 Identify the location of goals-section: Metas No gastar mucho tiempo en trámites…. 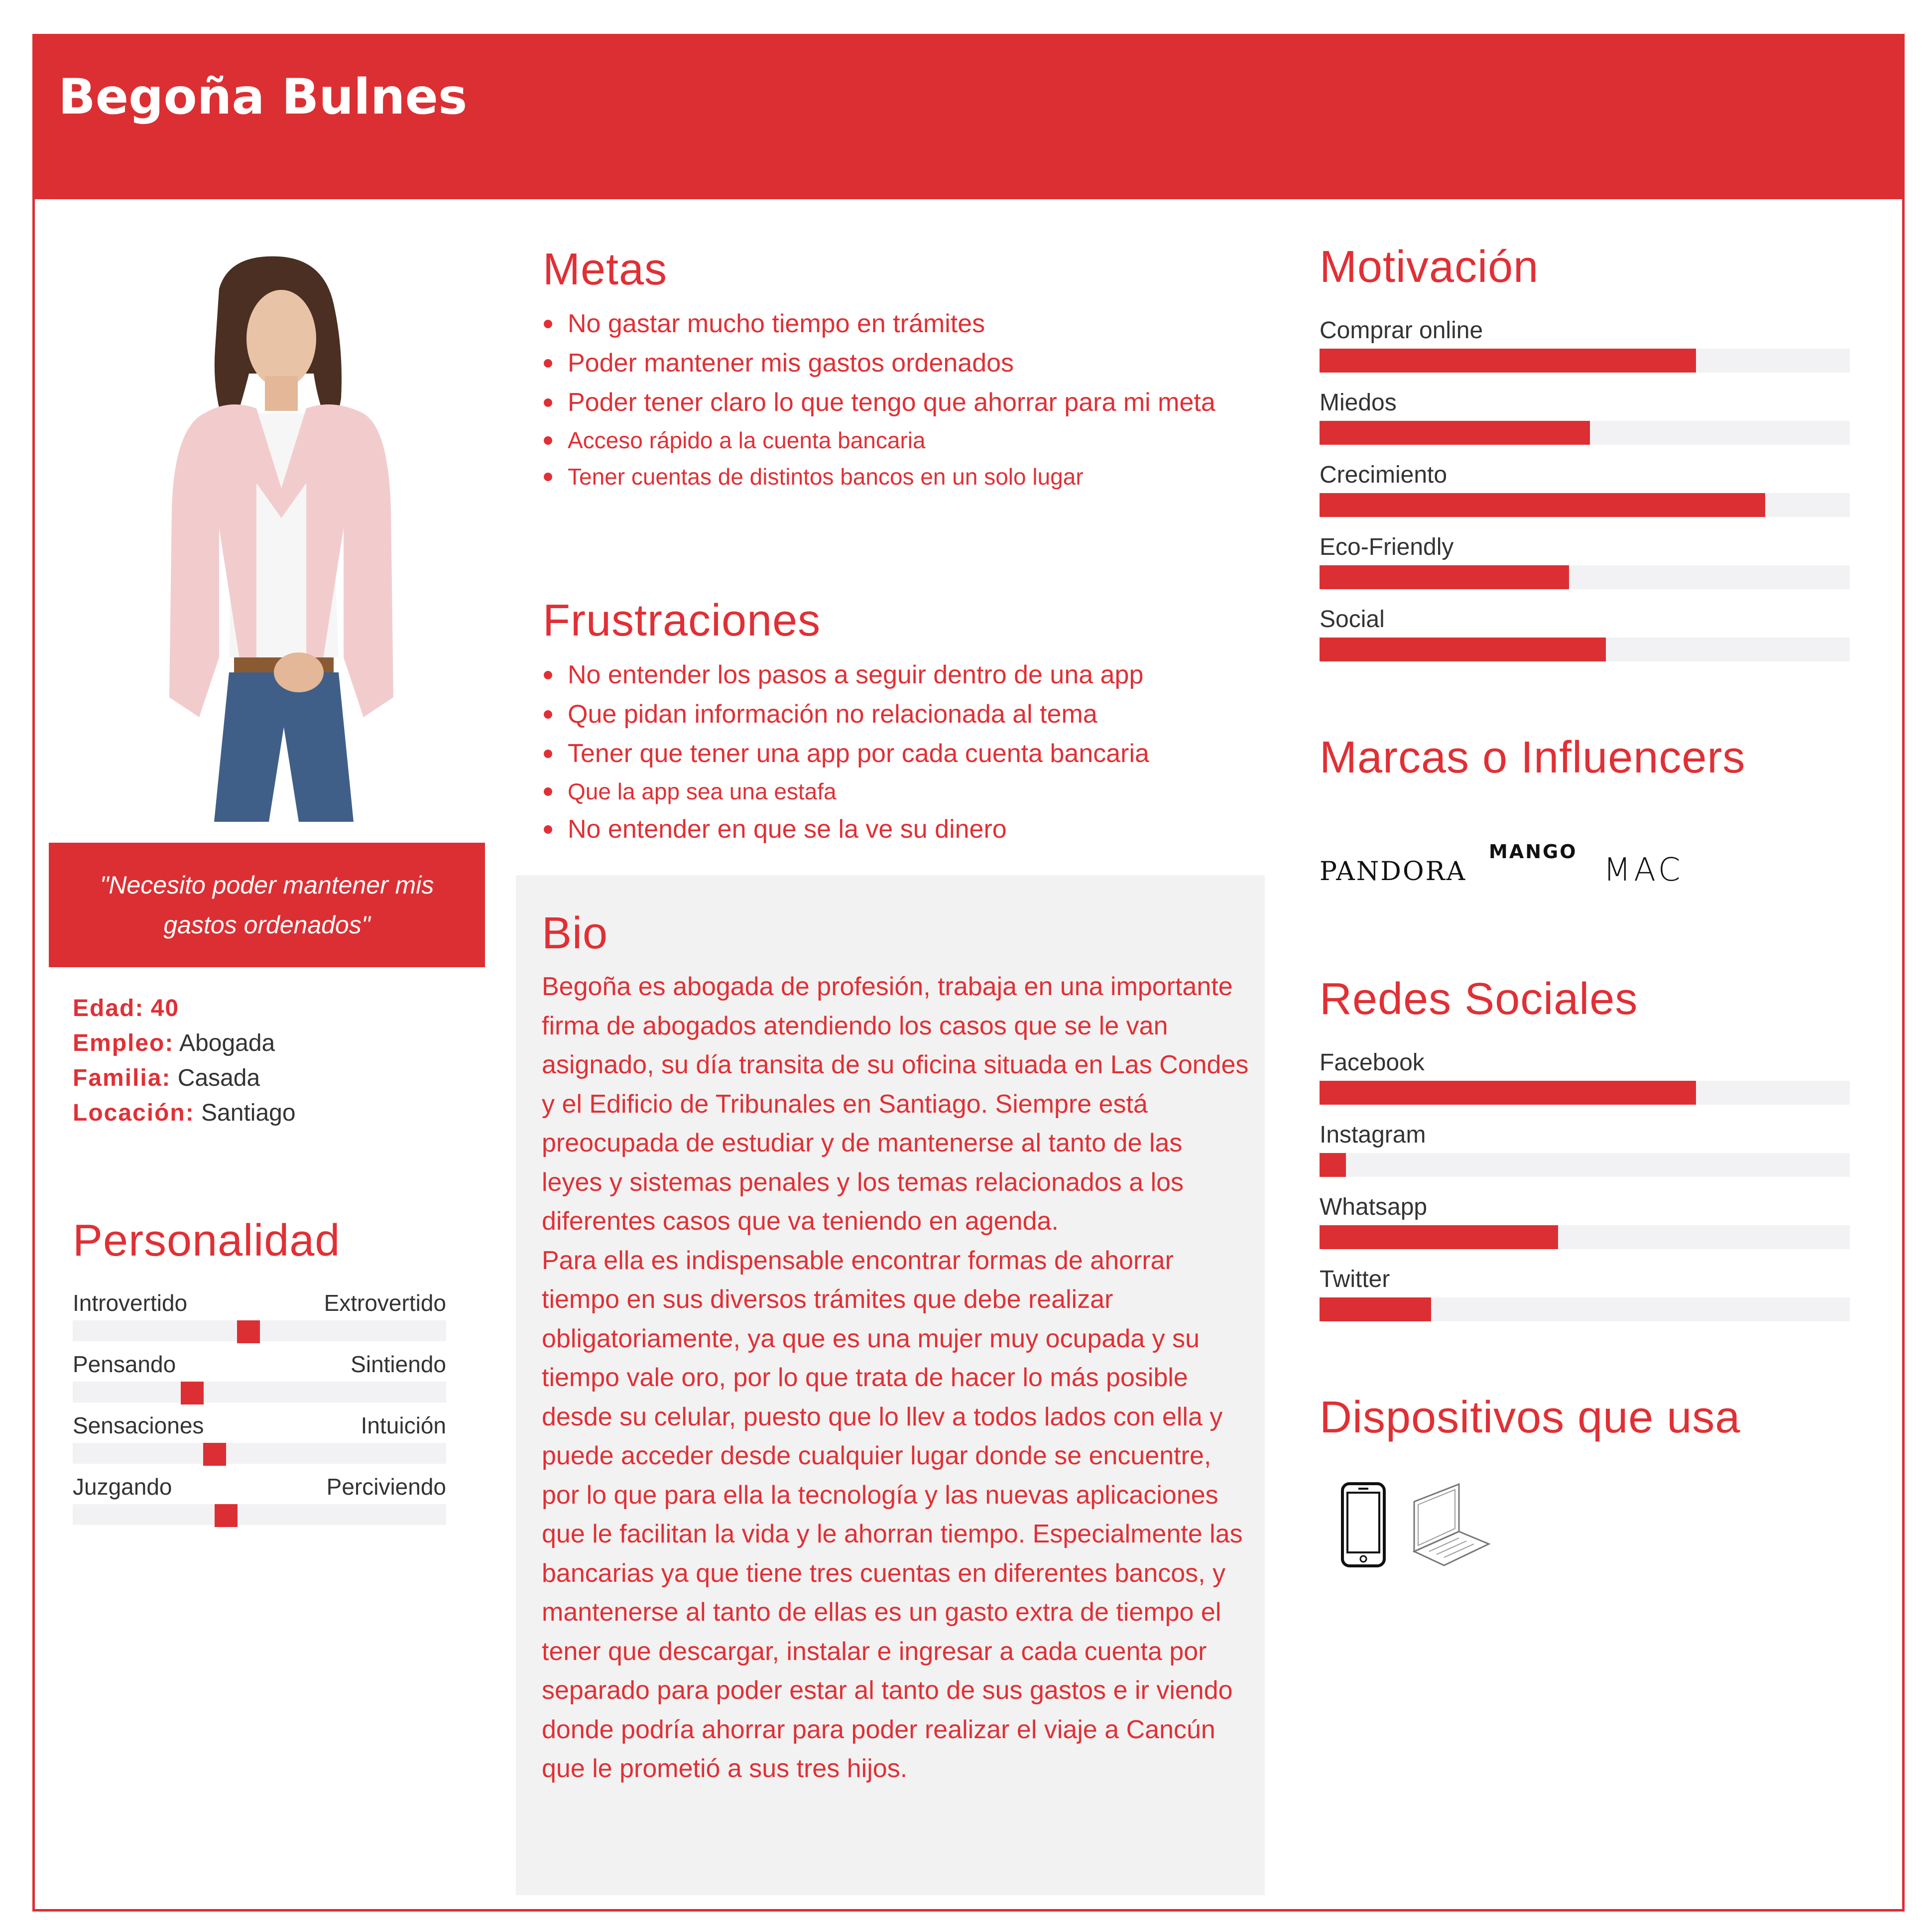
(899, 369).